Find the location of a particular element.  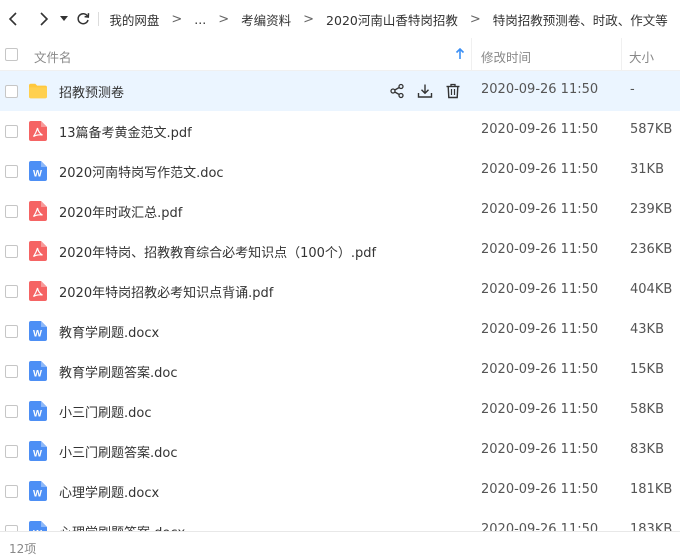

history-dropdown-button is located at coordinates (65, 19).